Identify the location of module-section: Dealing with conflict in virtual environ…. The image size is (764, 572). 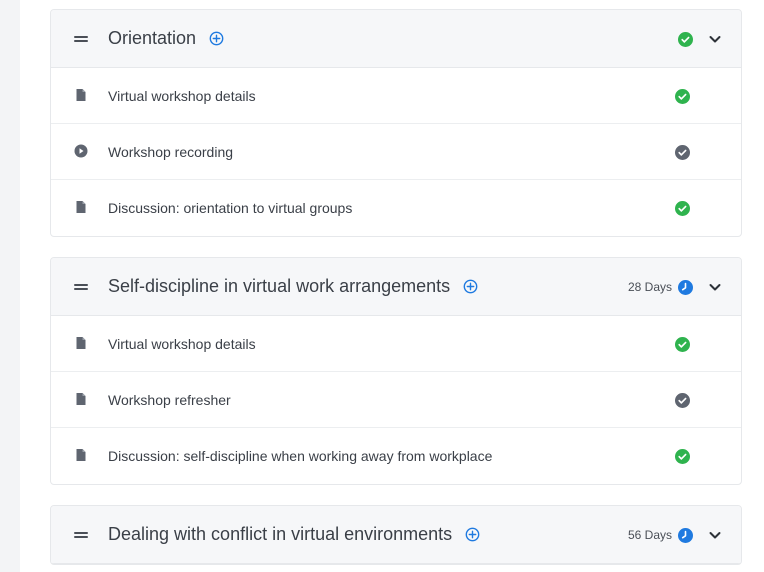
(396, 535).